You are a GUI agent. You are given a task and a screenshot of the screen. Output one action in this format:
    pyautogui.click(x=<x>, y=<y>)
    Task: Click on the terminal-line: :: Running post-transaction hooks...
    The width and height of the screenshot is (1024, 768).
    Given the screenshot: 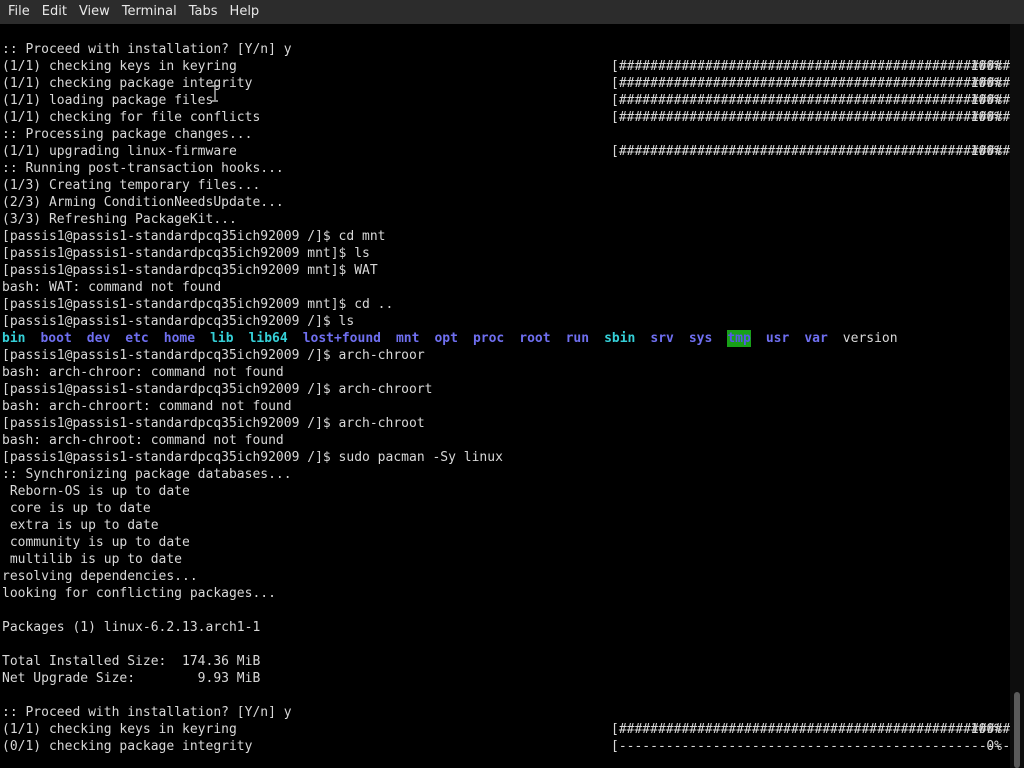 What is the action you would take?
    pyautogui.click(x=506, y=168)
    